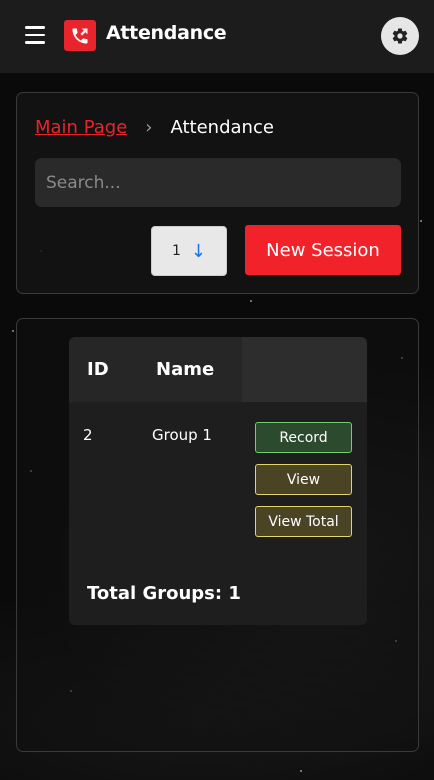 This screenshot has width=434, height=780. I want to click on total-groups-label: Total Groups: 1, so click(164, 593).